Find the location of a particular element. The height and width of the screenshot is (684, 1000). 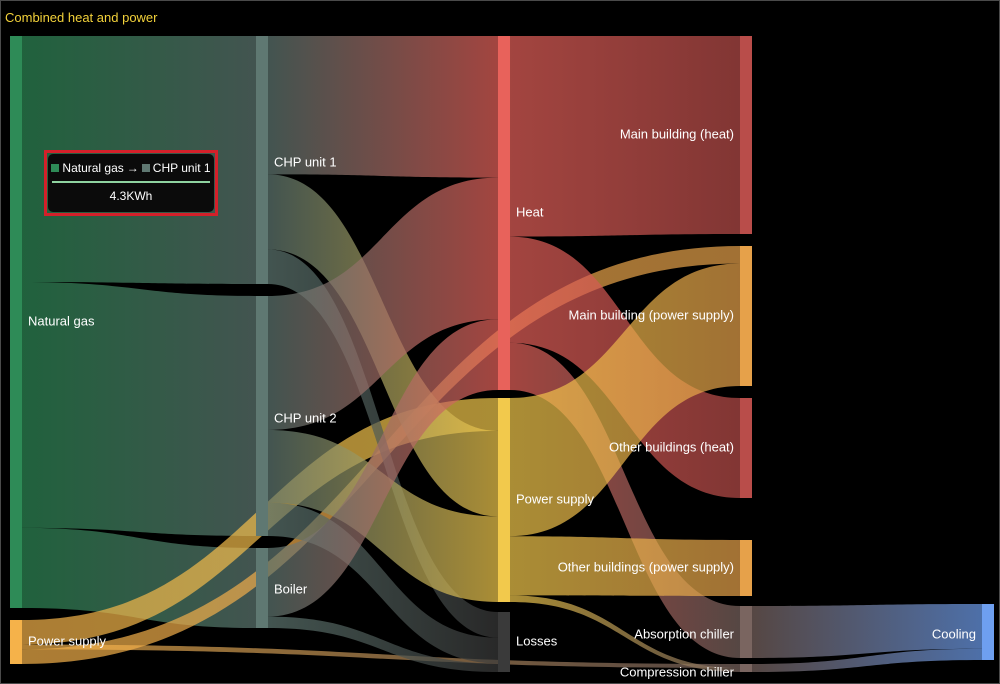

label-power-supply-source: Power supply is located at coordinates (67, 640).